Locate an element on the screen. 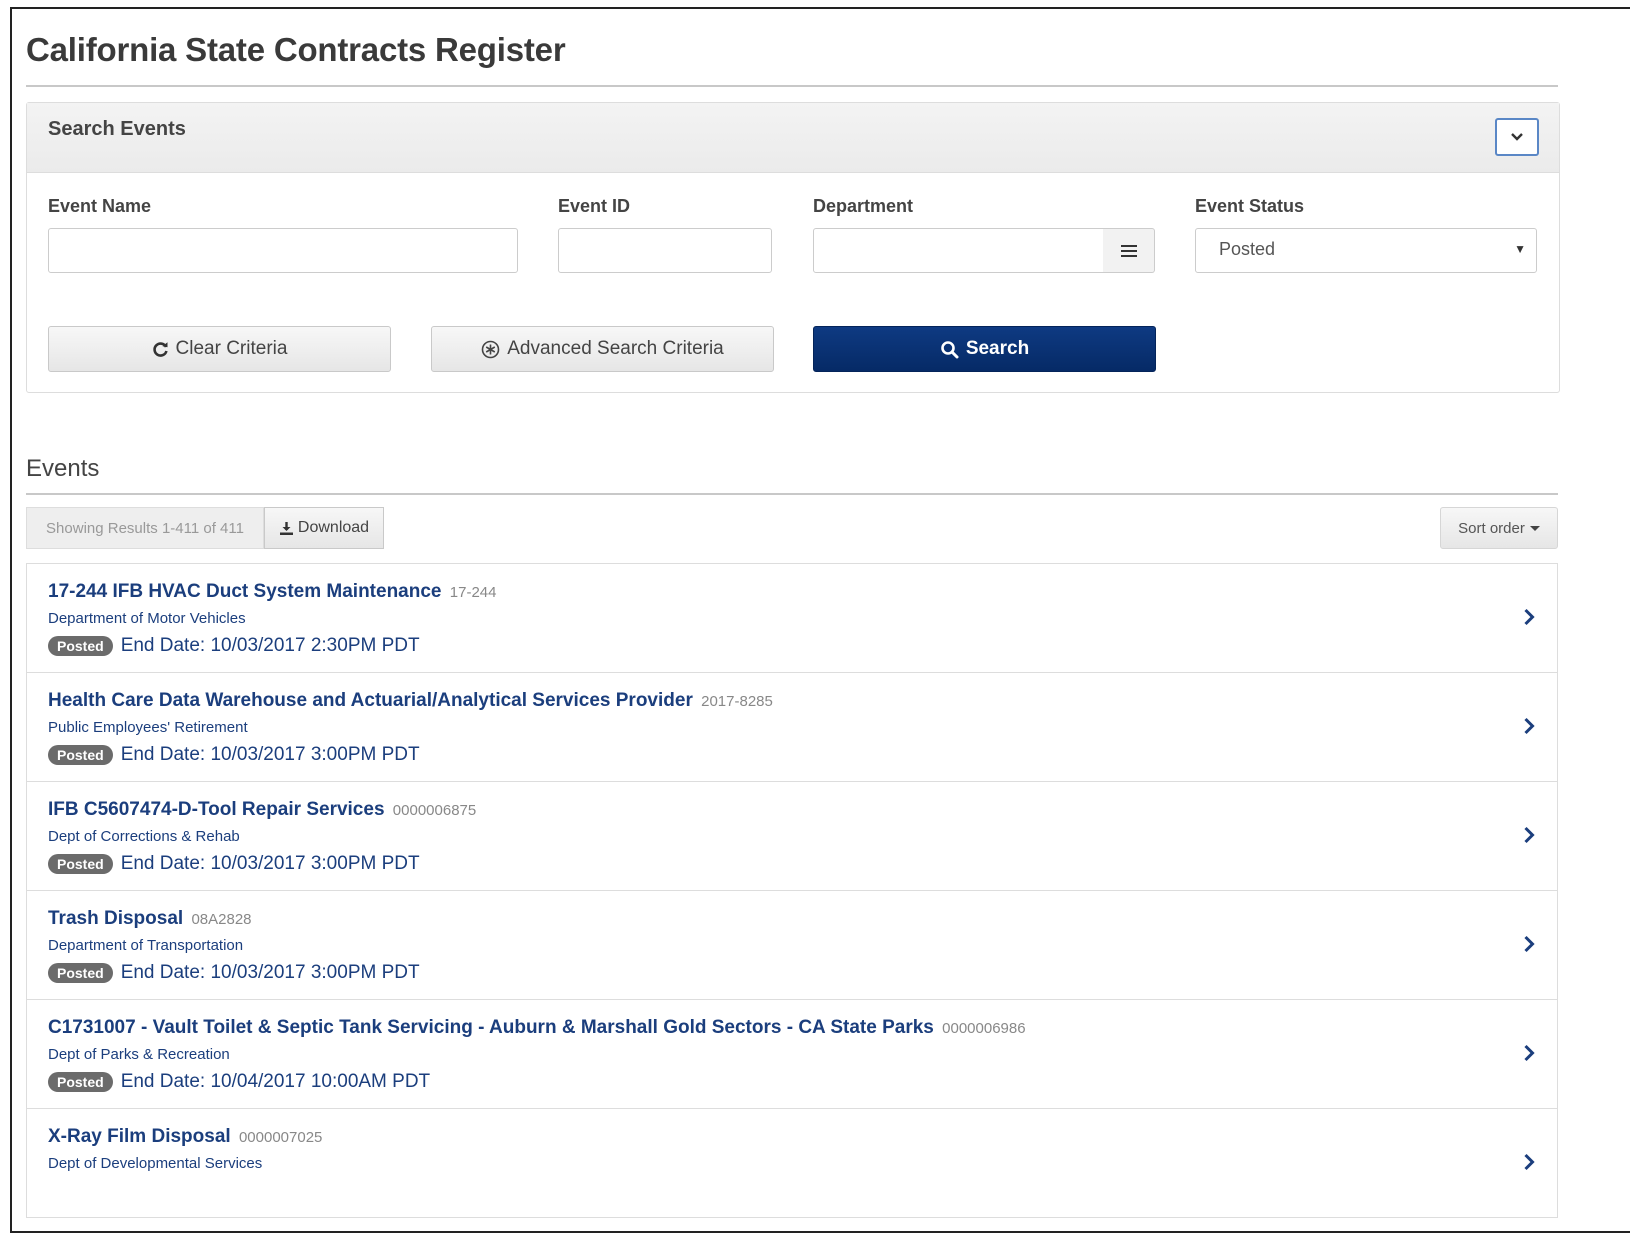 Image resolution: width=1640 pixels, height=1235 pixels. event-department: Dept of Corrections & Rehab is located at coordinates (144, 836).